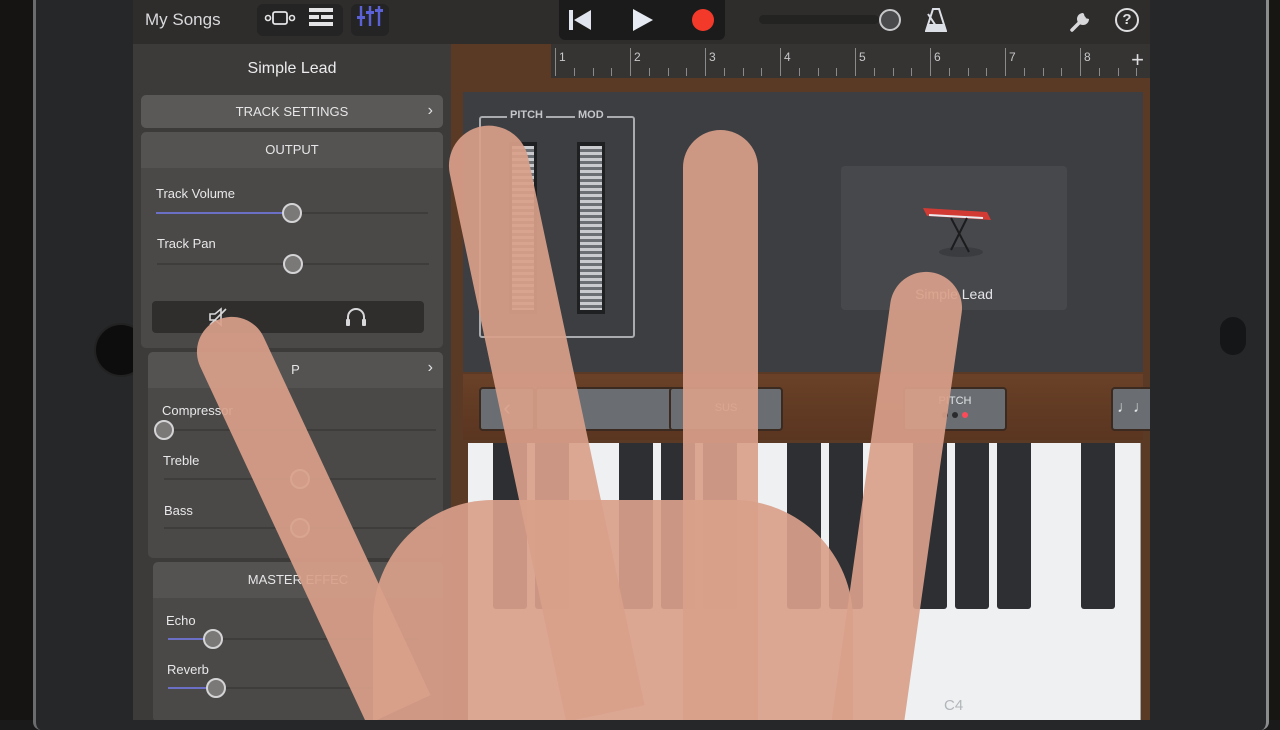 The image size is (1280, 730). I want to click on sustain-label: SUS, so click(726, 408).